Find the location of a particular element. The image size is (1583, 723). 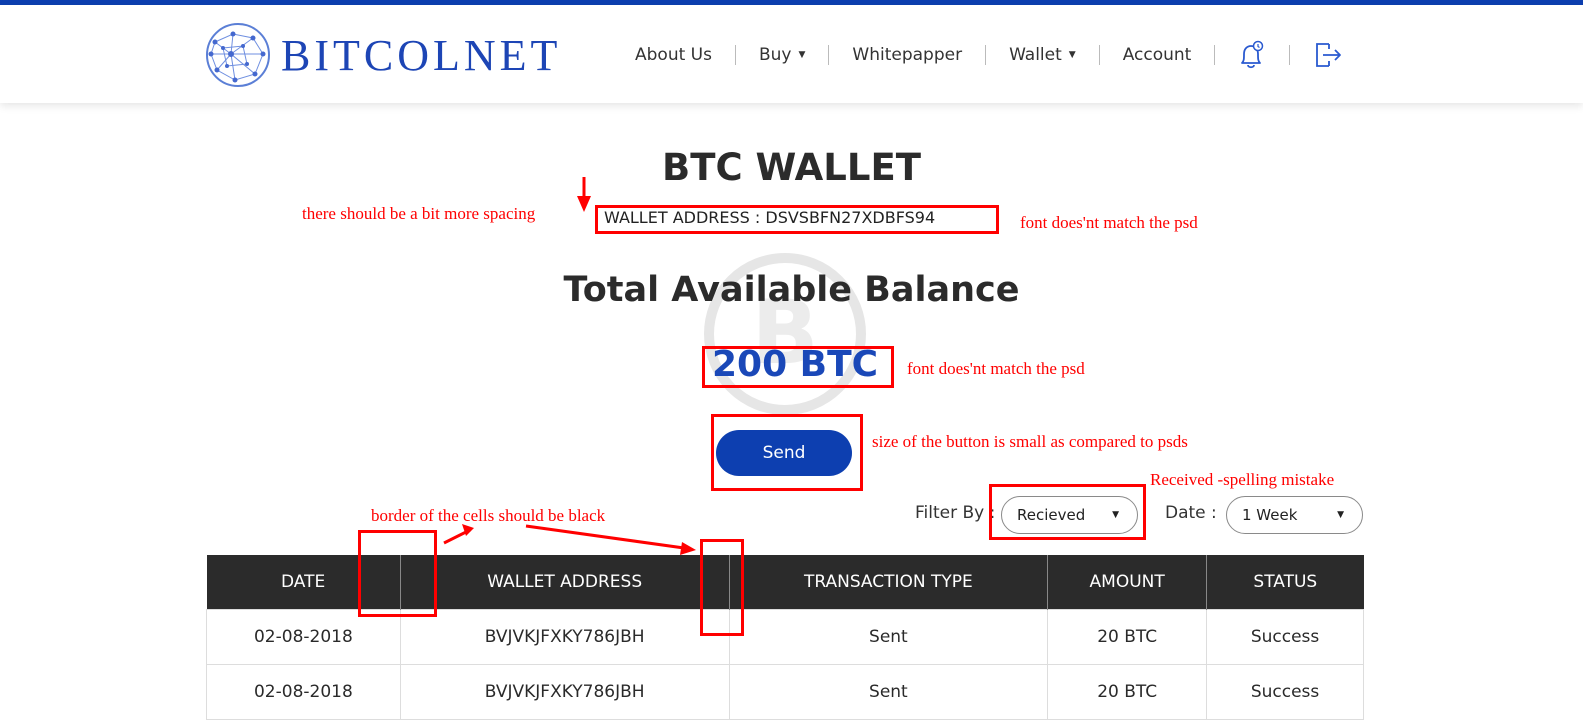

date-select-value: 1 Week is located at coordinates (1270, 515).